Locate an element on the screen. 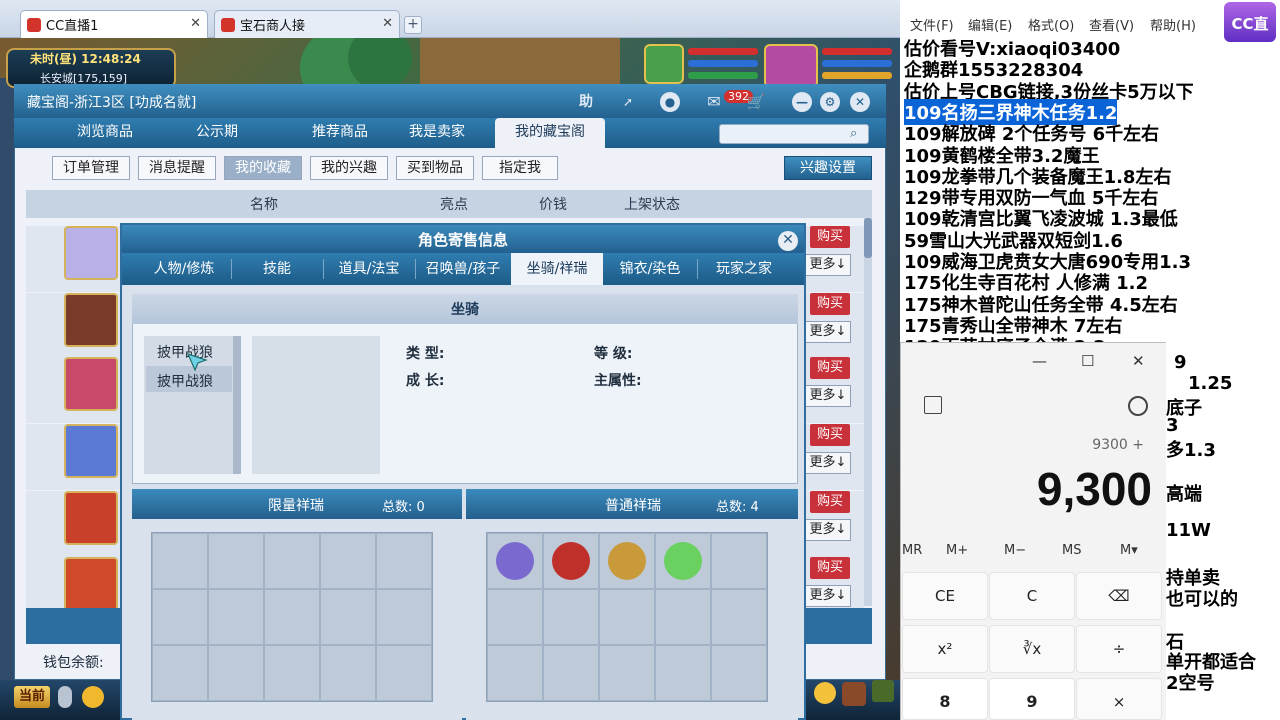 This screenshot has width=1280, height=720. calc-minimize-icon: — is located at coordinates (1039, 361).